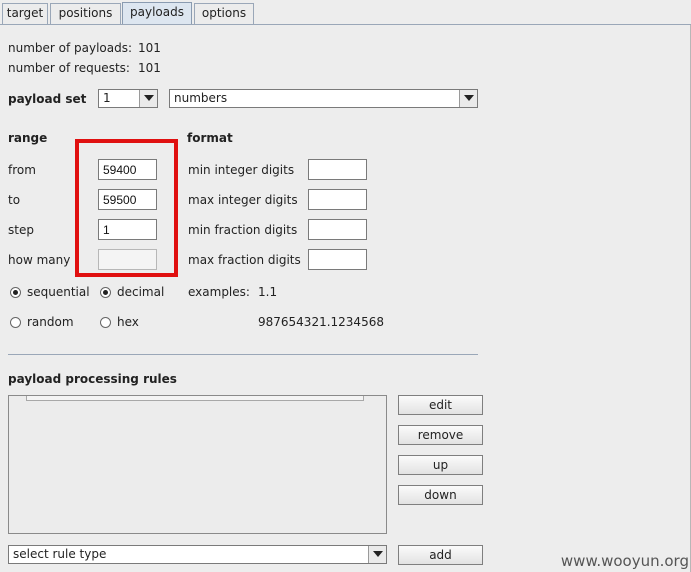  I want to click on rule-type-dropdown-button, so click(377, 554).